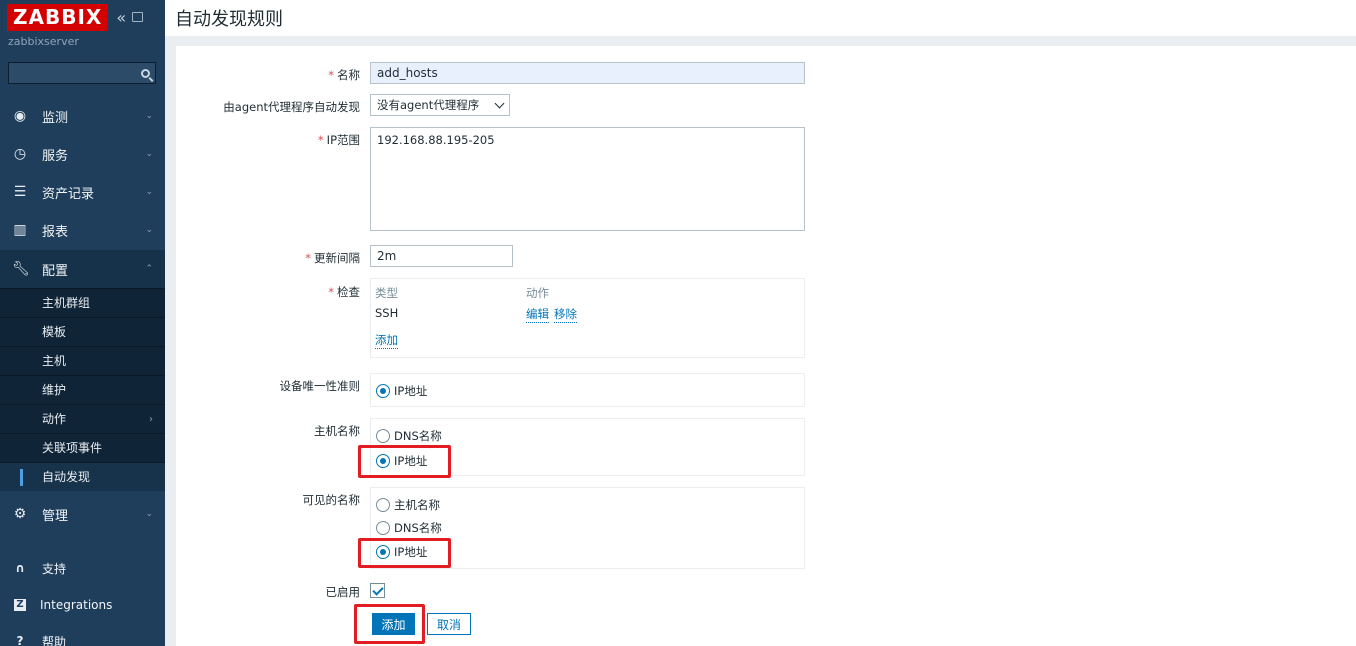 The height and width of the screenshot is (646, 1356). I want to click on checks-action-header: 动作, so click(537, 293).